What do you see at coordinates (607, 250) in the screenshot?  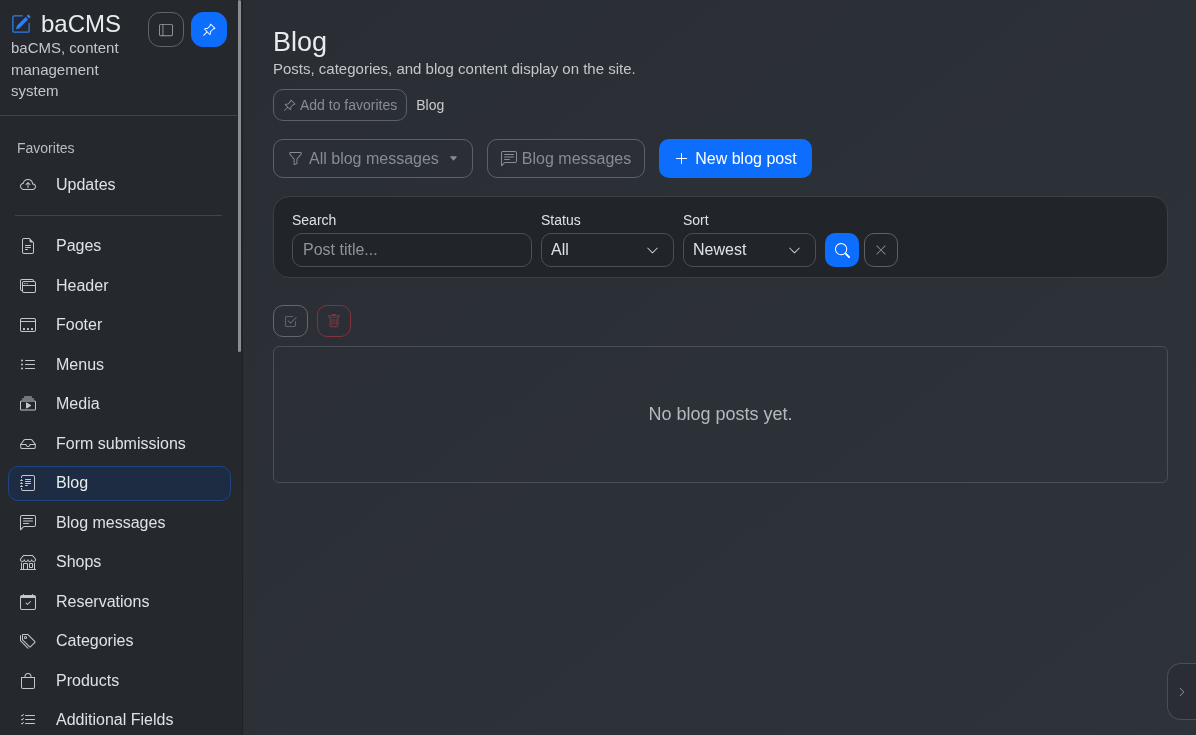 I see `select-field: All` at bounding box center [607, 250].